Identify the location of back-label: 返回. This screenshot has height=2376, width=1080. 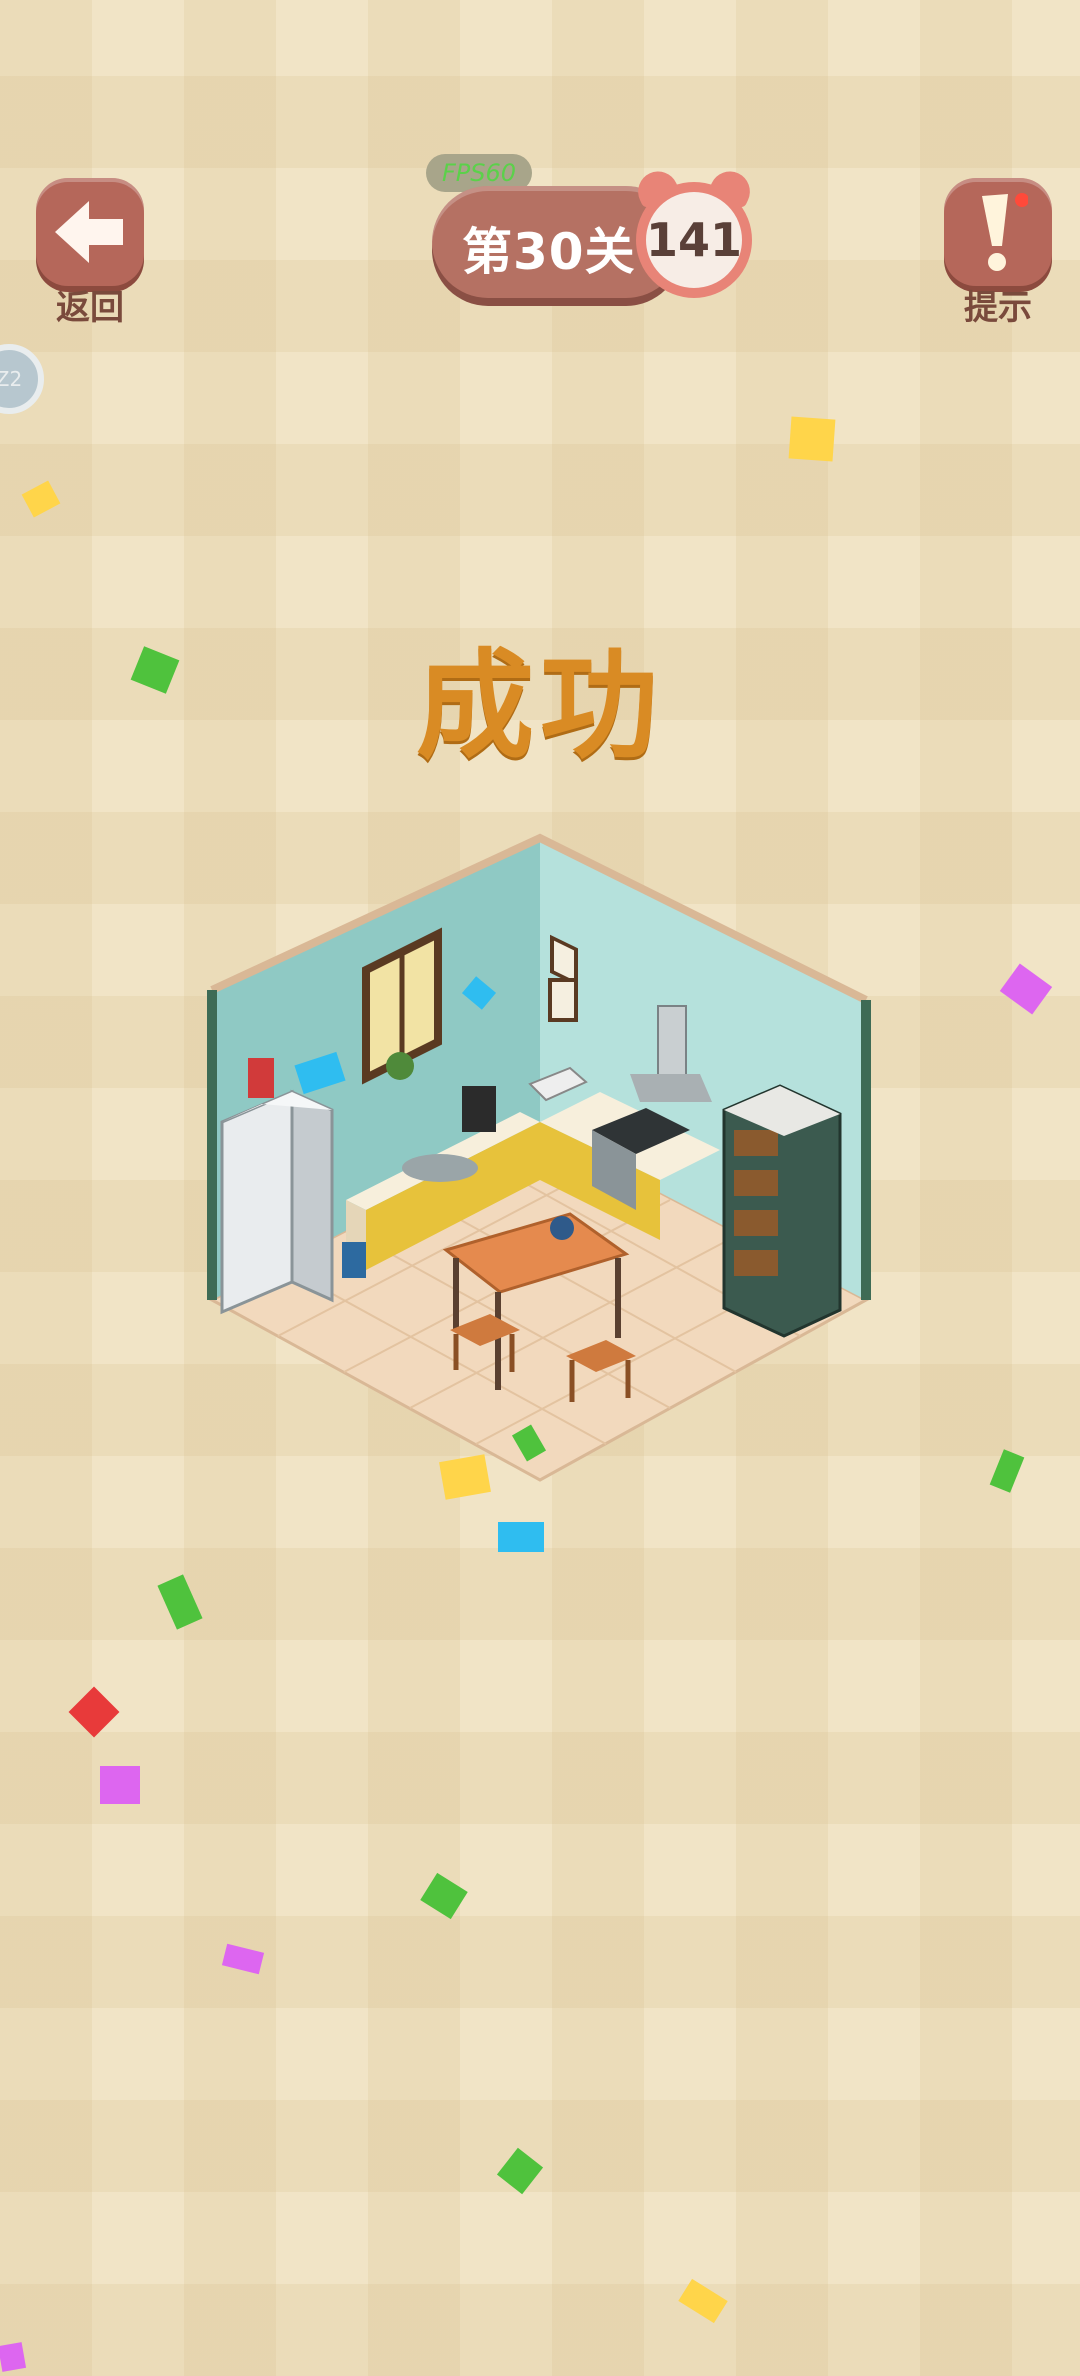
(90, 308).